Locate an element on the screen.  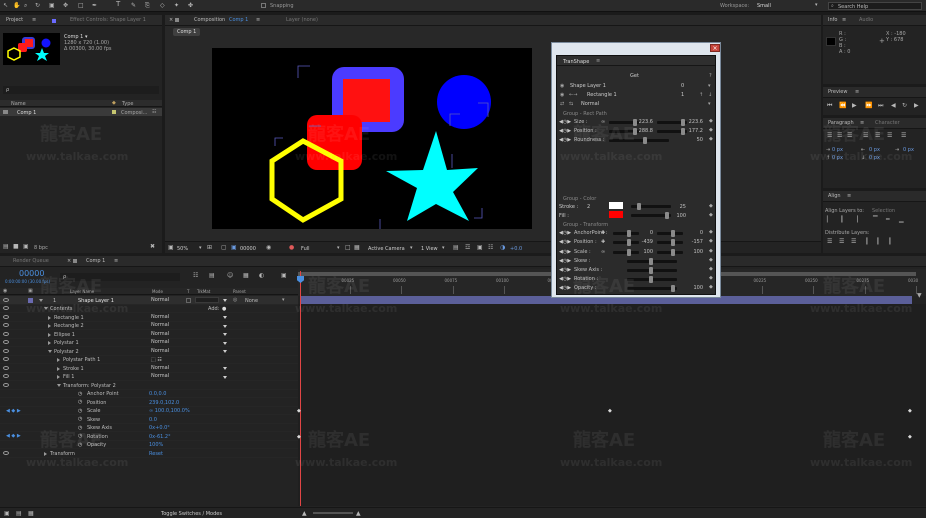
audio-icon: ◀ is located at coordinates (893, 105).